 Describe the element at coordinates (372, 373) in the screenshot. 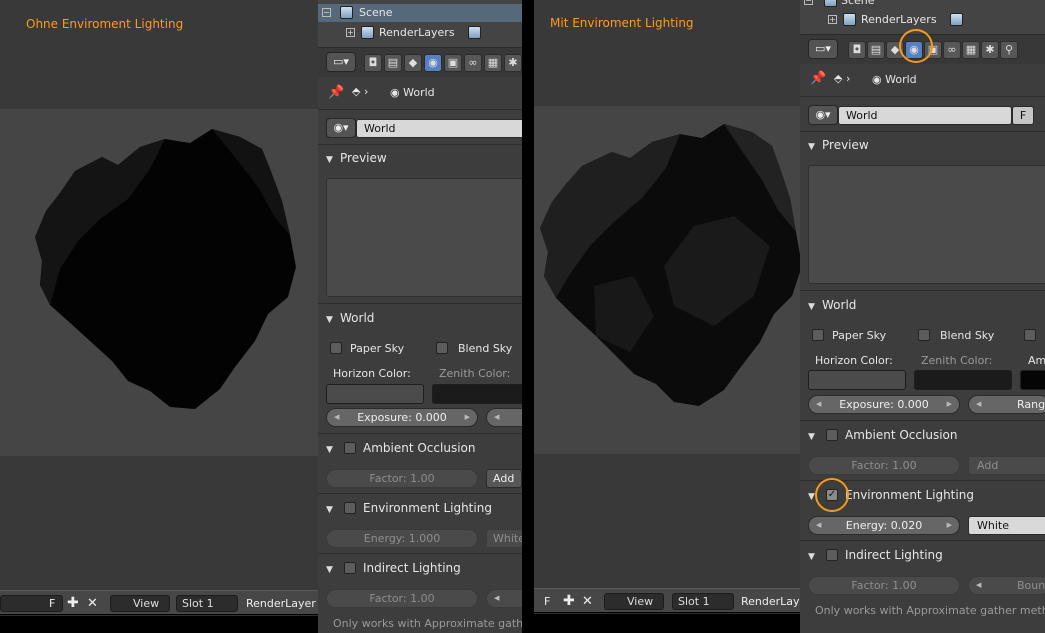

I see `horizon-color-label: Horizon Color:` at that location.